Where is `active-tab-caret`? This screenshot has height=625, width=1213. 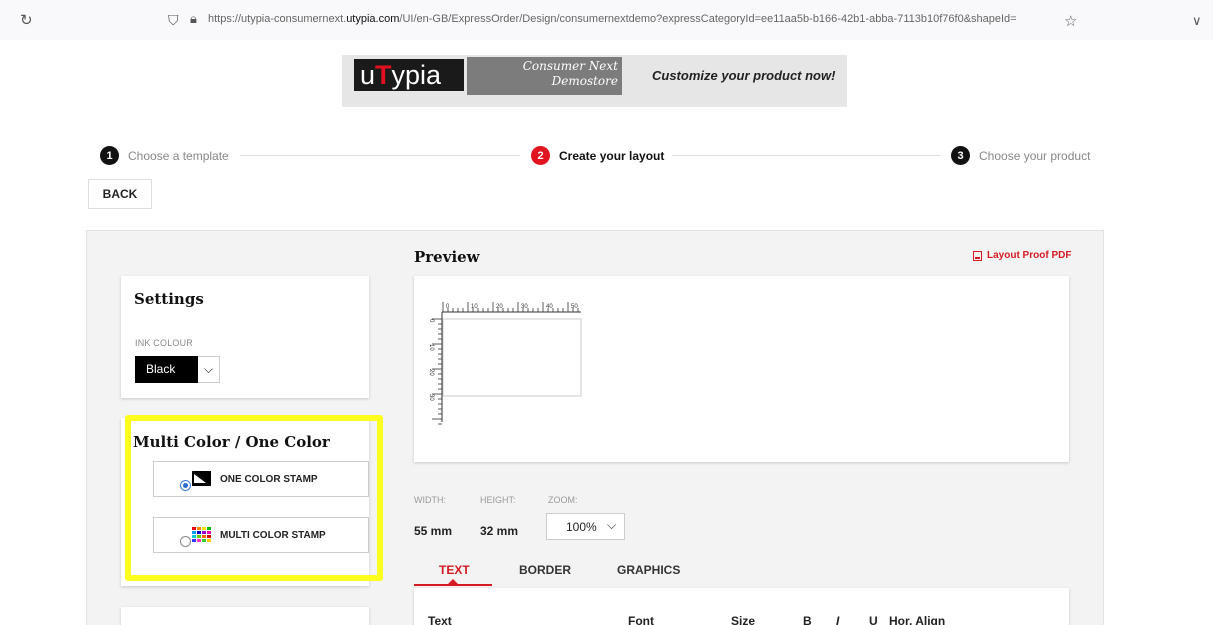 active-tab-caret is located at coordinates (453, 581).